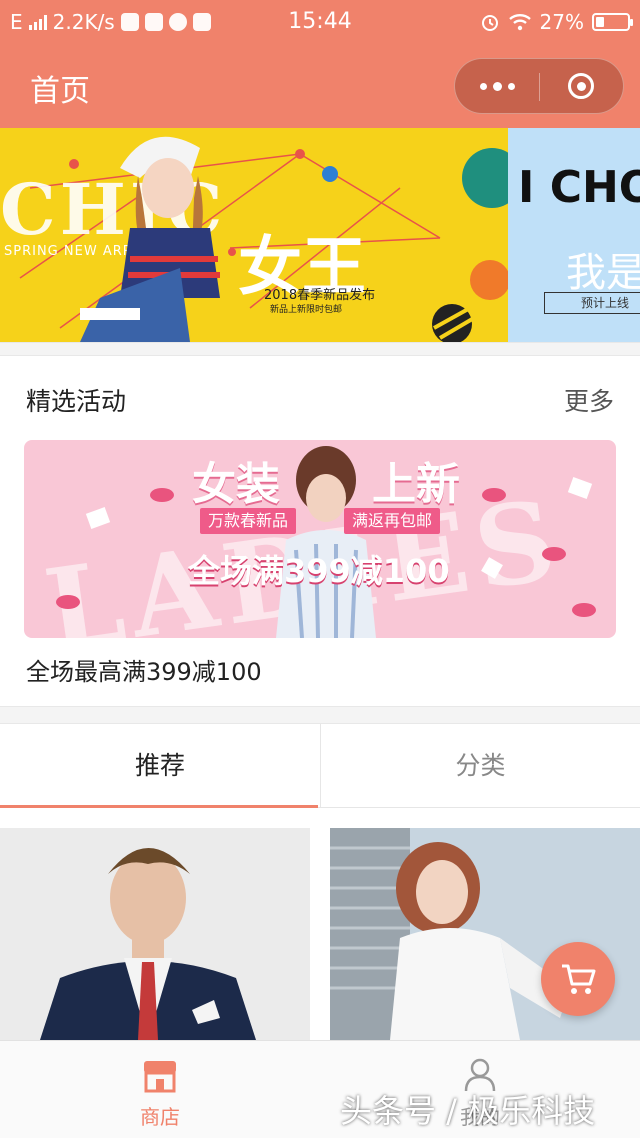 This screenshot has height=1139, width=640. I want to click on promo-caption: 全场最高满399减100, so click(144, 672).